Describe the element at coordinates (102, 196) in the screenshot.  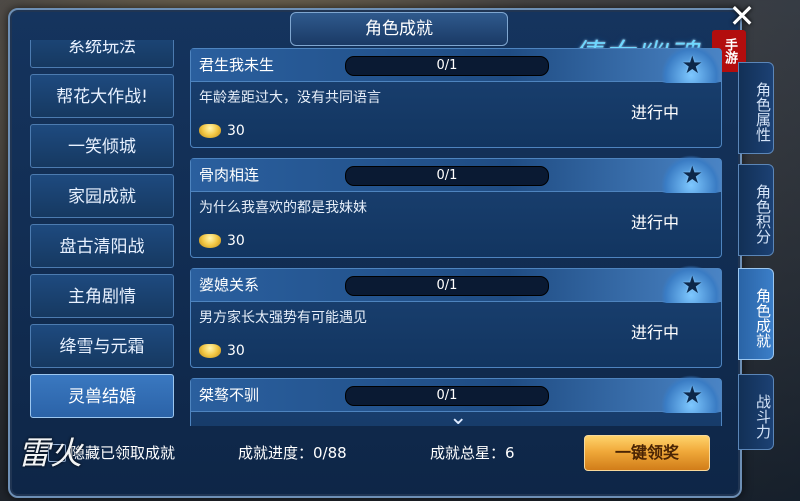
I see `category-item: 家园成就` at that location.